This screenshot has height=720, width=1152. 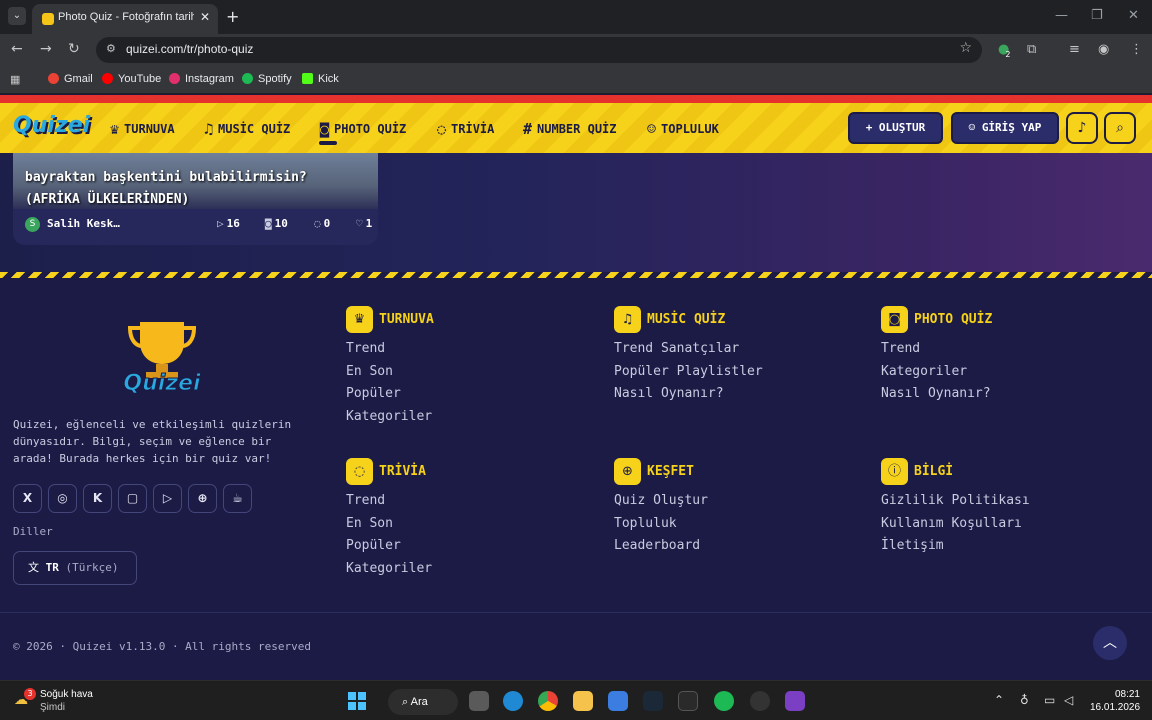 What do you see at coordinates (70, 79) in the screenshot?
I see `bookmark-gmail: Gmail` at bounding box center [70, 79].